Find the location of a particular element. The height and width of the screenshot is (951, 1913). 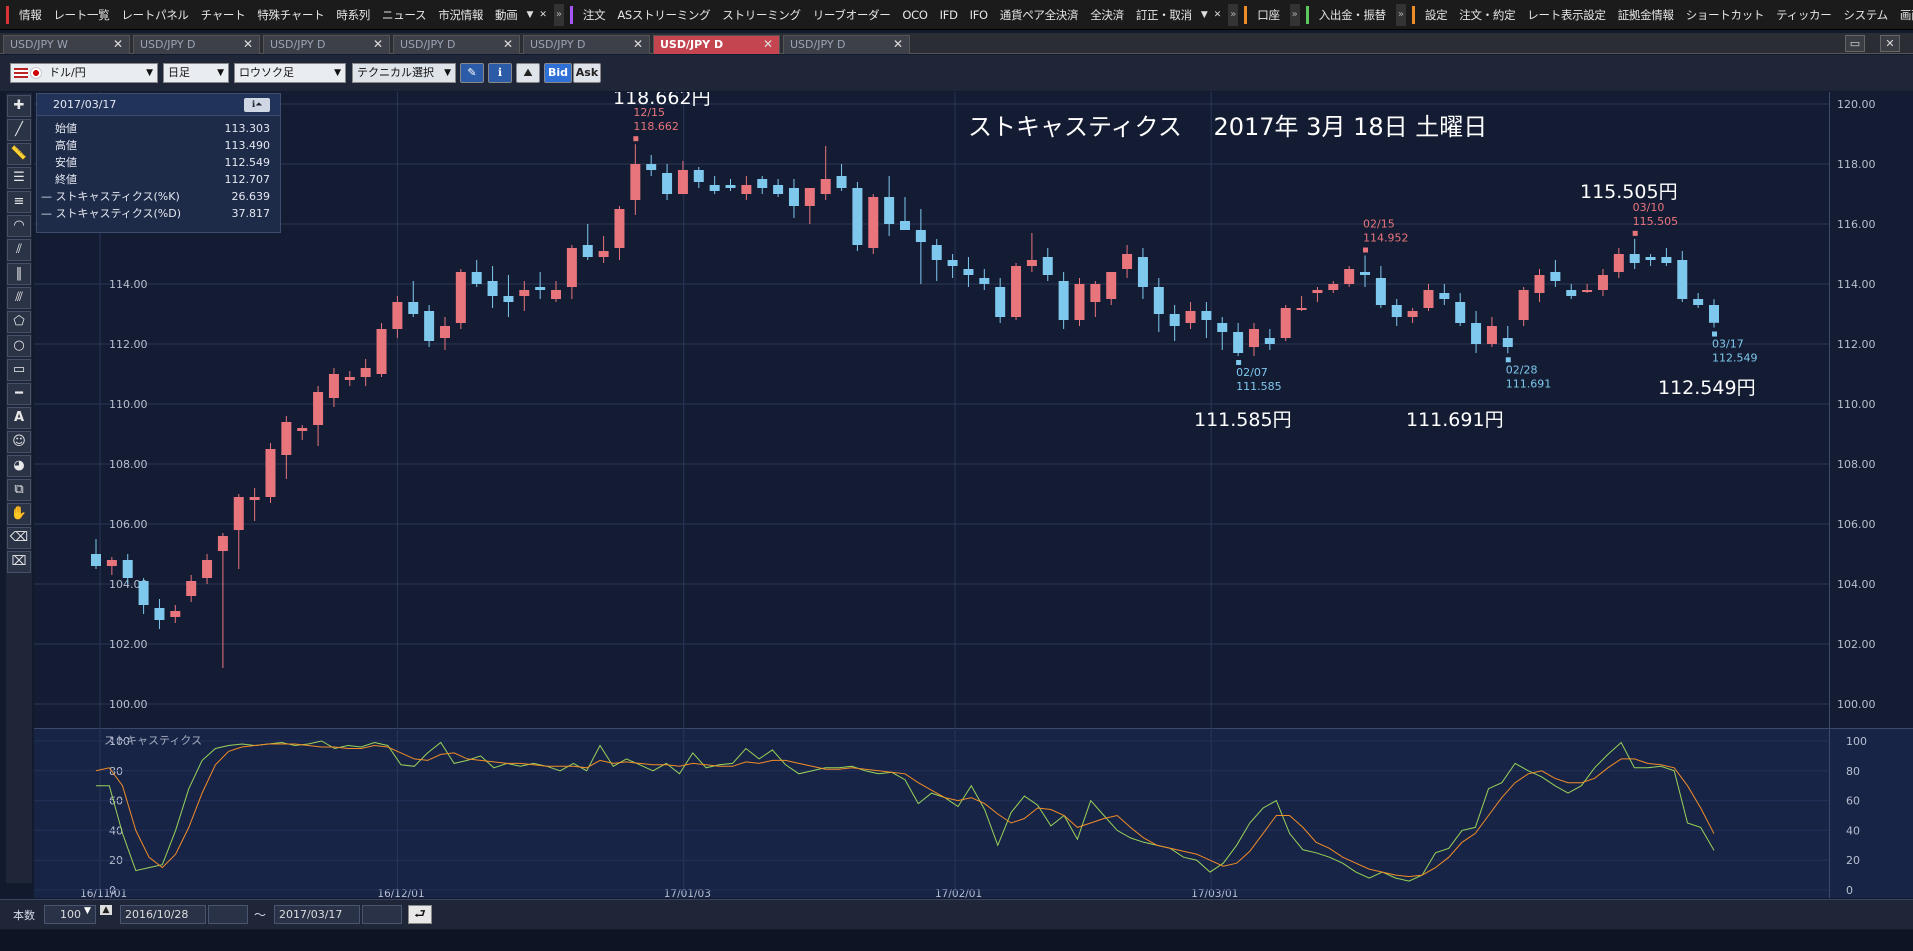

menu-item: IFO is located at coordinates (979, 15).